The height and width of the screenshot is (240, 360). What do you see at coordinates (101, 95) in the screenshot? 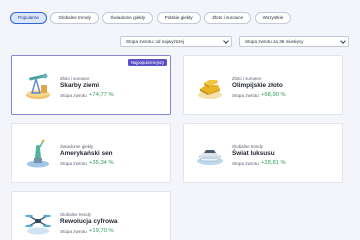
I see `return-value: +74,77 %` at bounding box center [101, 95].